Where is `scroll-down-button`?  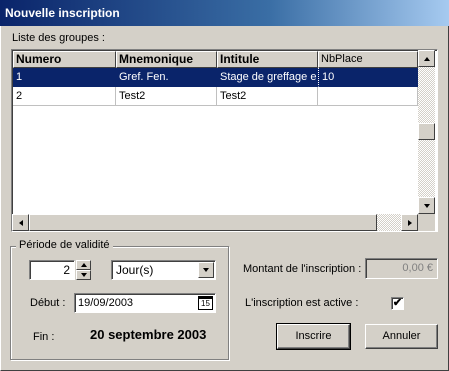 scroll-down-button is located at coordinates (426, 205).